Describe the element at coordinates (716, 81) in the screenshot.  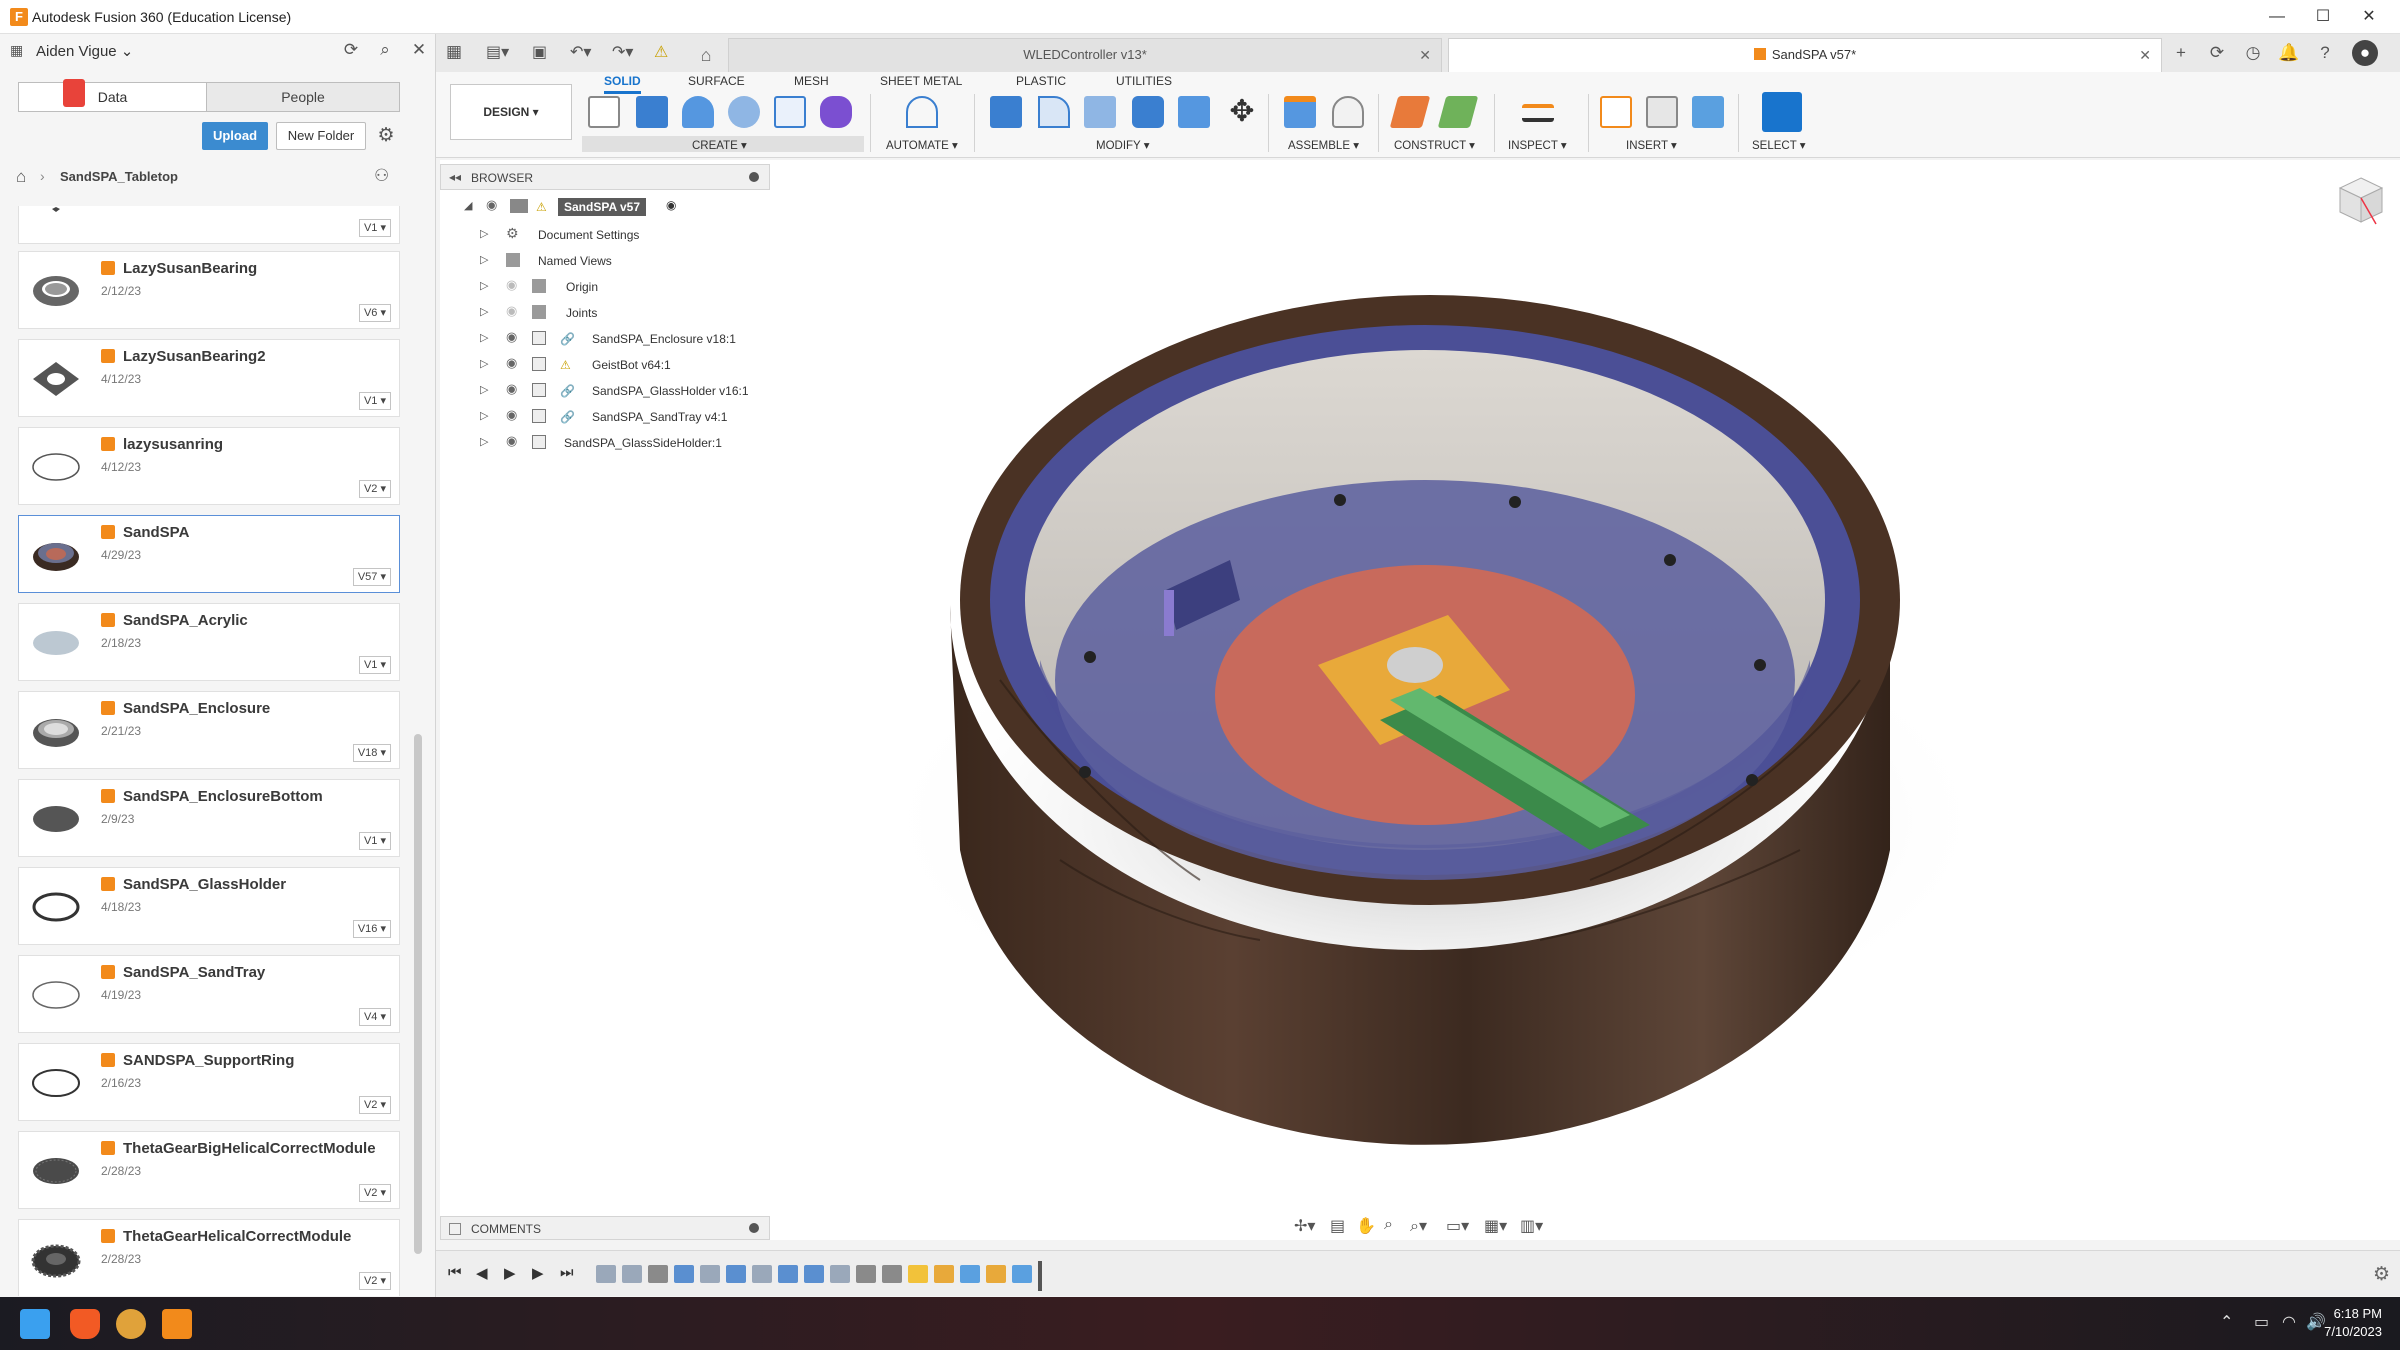
I see `tab-surface: SURFACE` at that location.